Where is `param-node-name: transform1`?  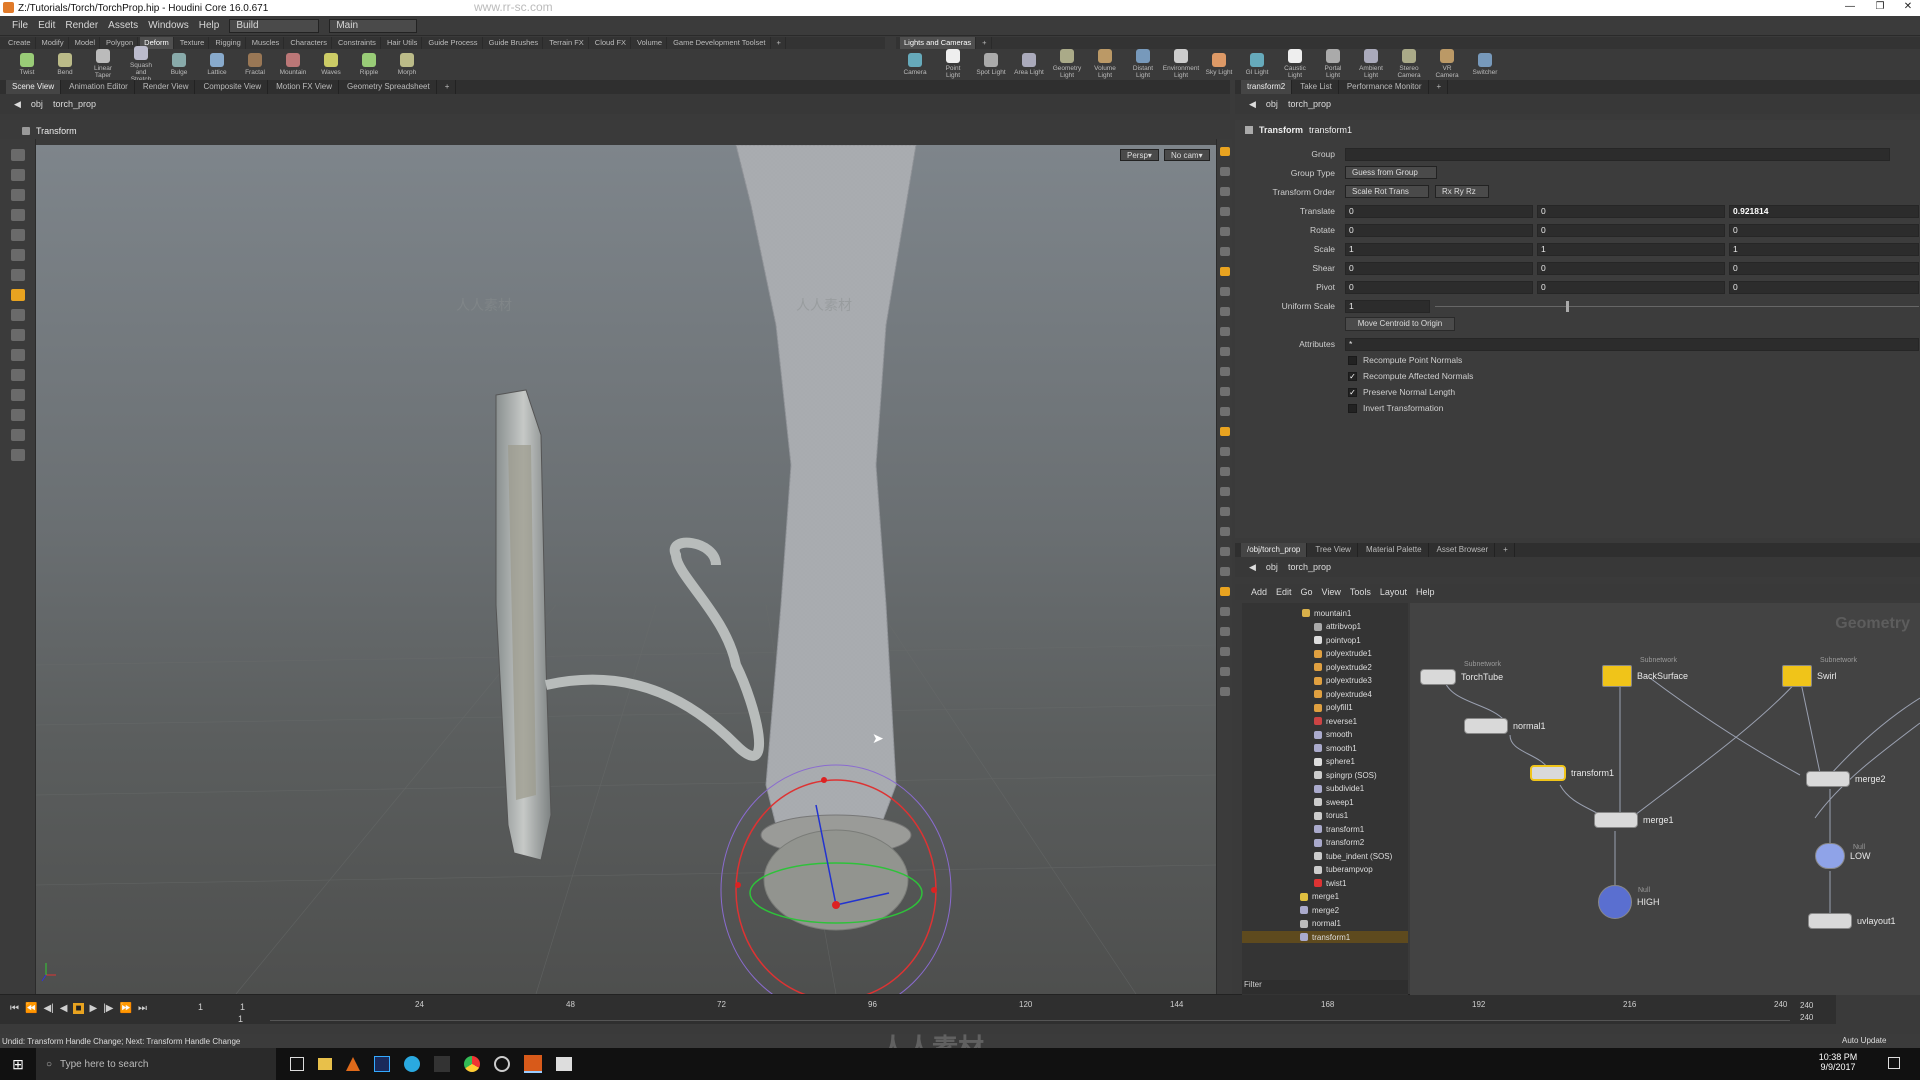 param-node-name: transform1 is located at coordinates (1330, 130).